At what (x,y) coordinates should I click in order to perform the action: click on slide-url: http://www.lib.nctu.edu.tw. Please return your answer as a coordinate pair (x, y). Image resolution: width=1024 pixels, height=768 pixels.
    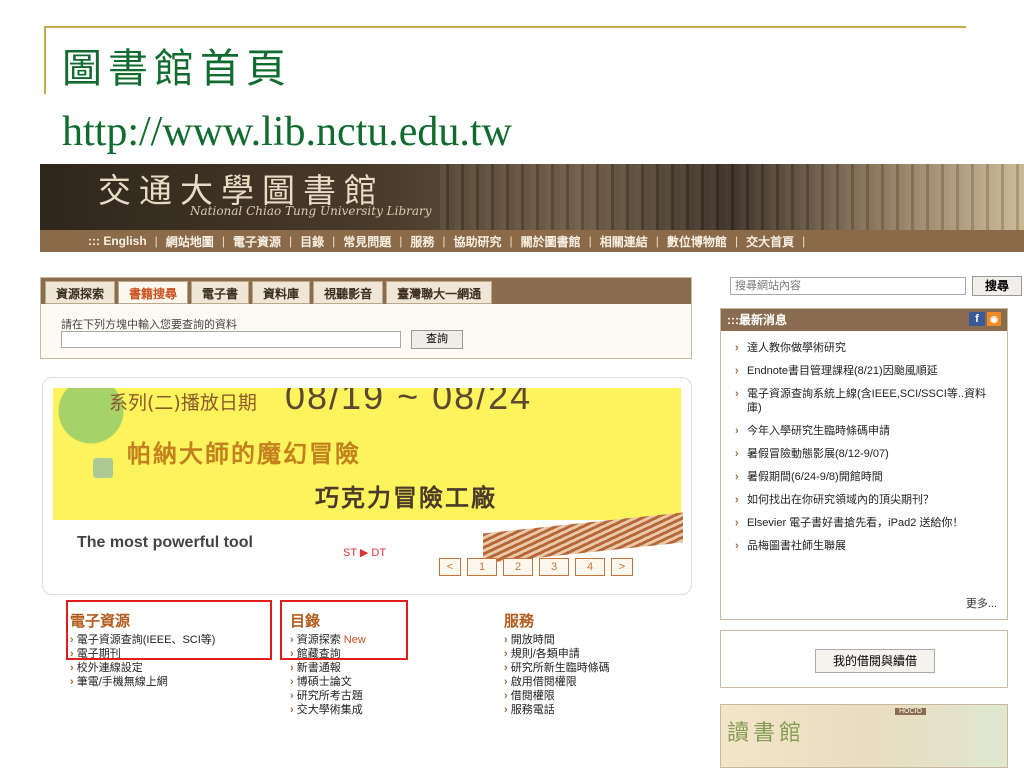
    Looking at the image, I should click on (287, 132).